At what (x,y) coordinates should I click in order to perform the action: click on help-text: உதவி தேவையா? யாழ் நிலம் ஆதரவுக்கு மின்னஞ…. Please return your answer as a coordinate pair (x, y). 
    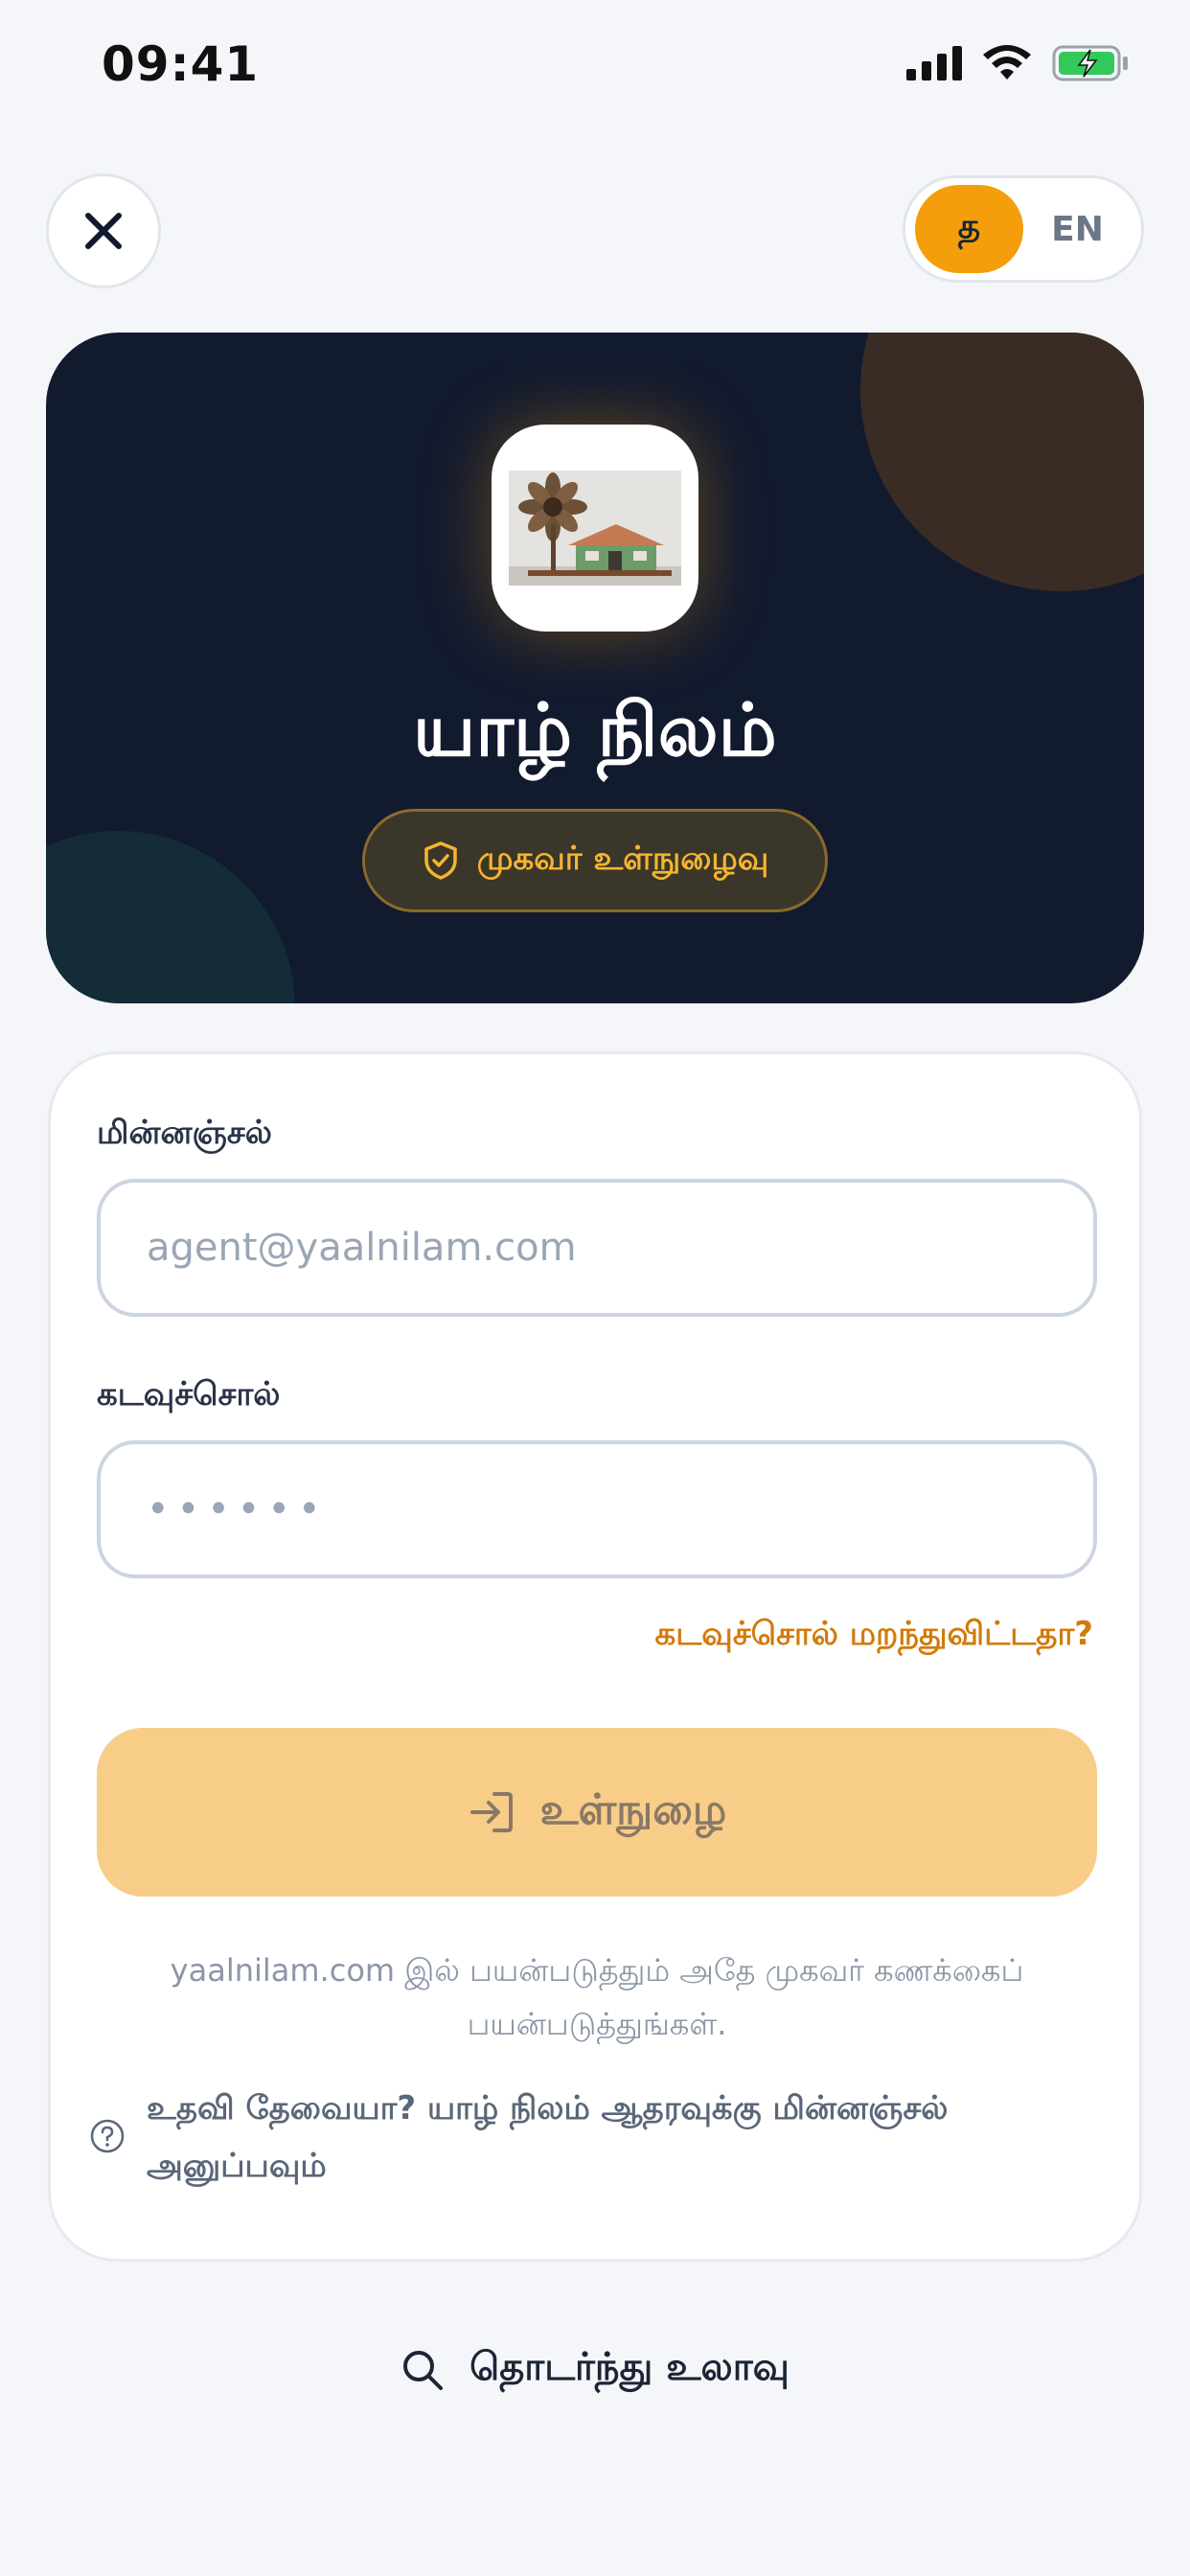
    Looking at the image, I should click on (548, 2137).